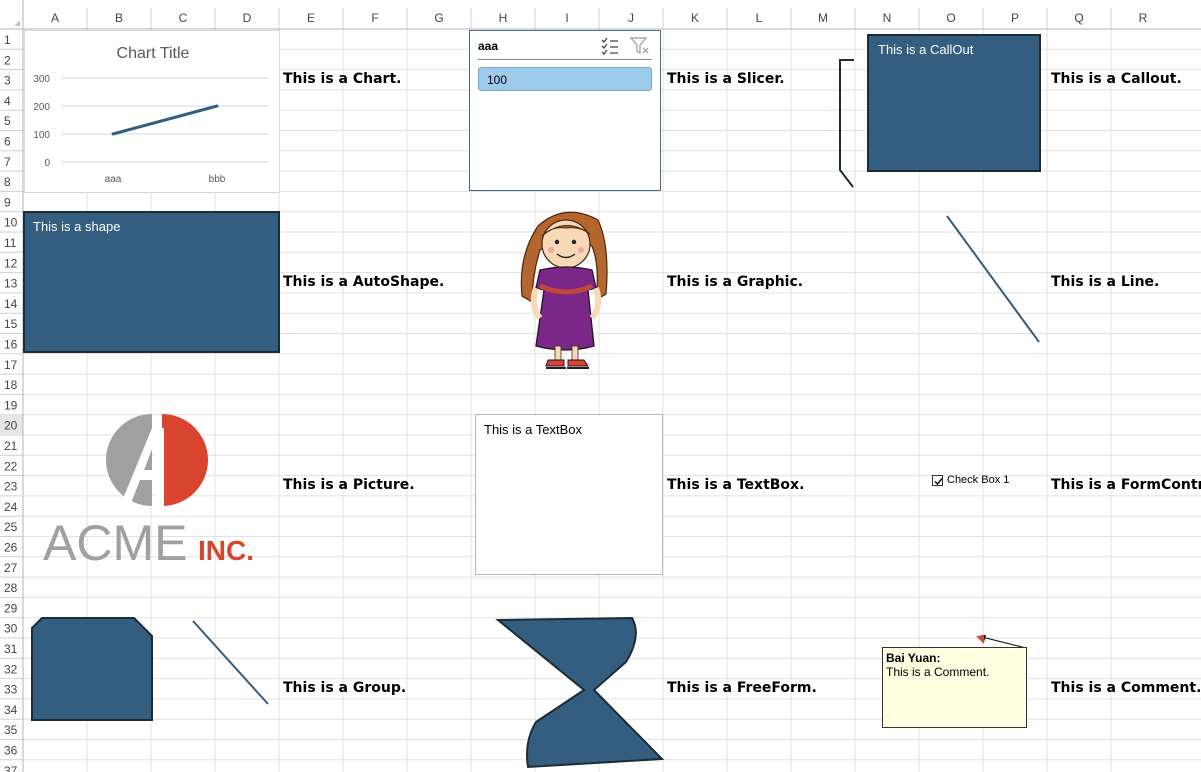  What do you see at coordinates (7, 142) in the screenshot?
I see `row-header-6: 6` at bounding box center [7, 142].